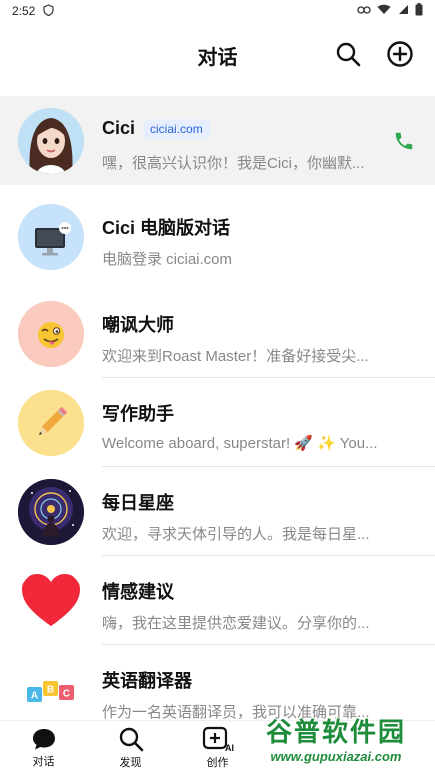 The image size is (435, 774). Describe the element at coordinates (364, 11) in the screenshot. I see `link-icon` at that location.